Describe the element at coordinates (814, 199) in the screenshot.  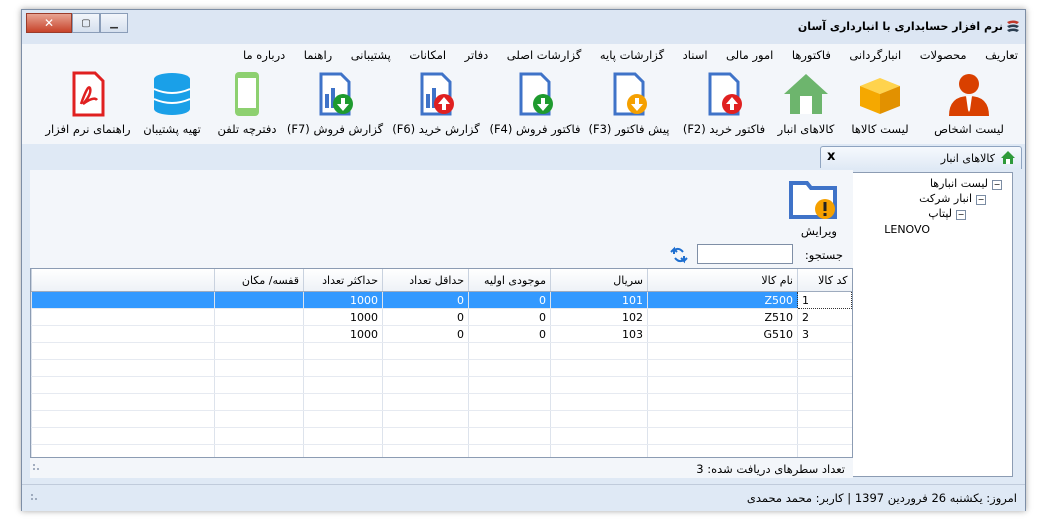
I see `edit-folder-icon` at that location.